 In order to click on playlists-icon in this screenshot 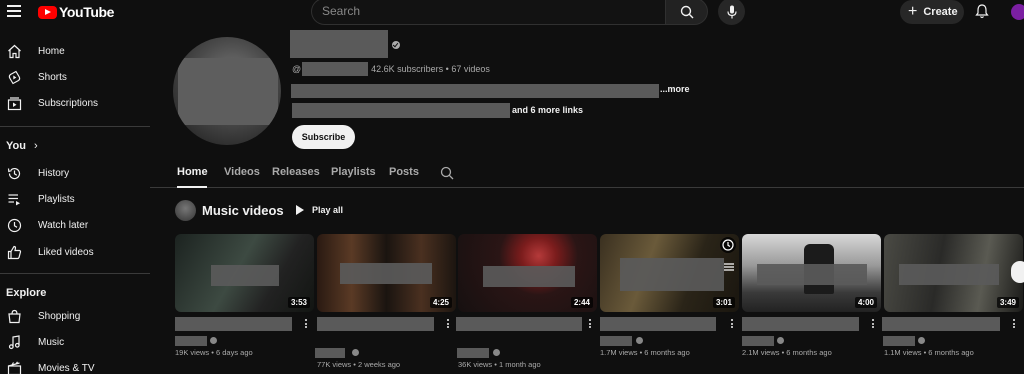, I will do `click(14, 199)`.